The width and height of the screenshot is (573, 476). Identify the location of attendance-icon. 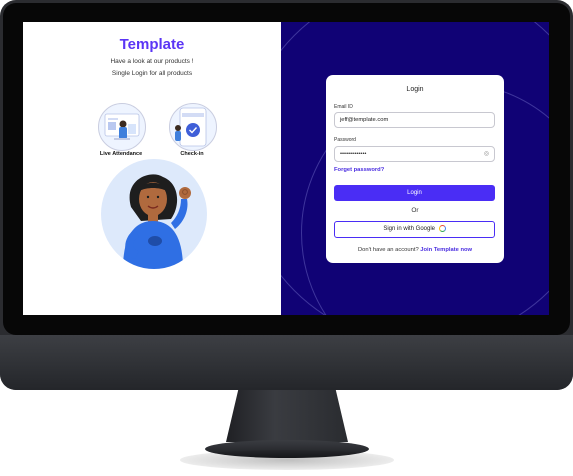
(122, 126).